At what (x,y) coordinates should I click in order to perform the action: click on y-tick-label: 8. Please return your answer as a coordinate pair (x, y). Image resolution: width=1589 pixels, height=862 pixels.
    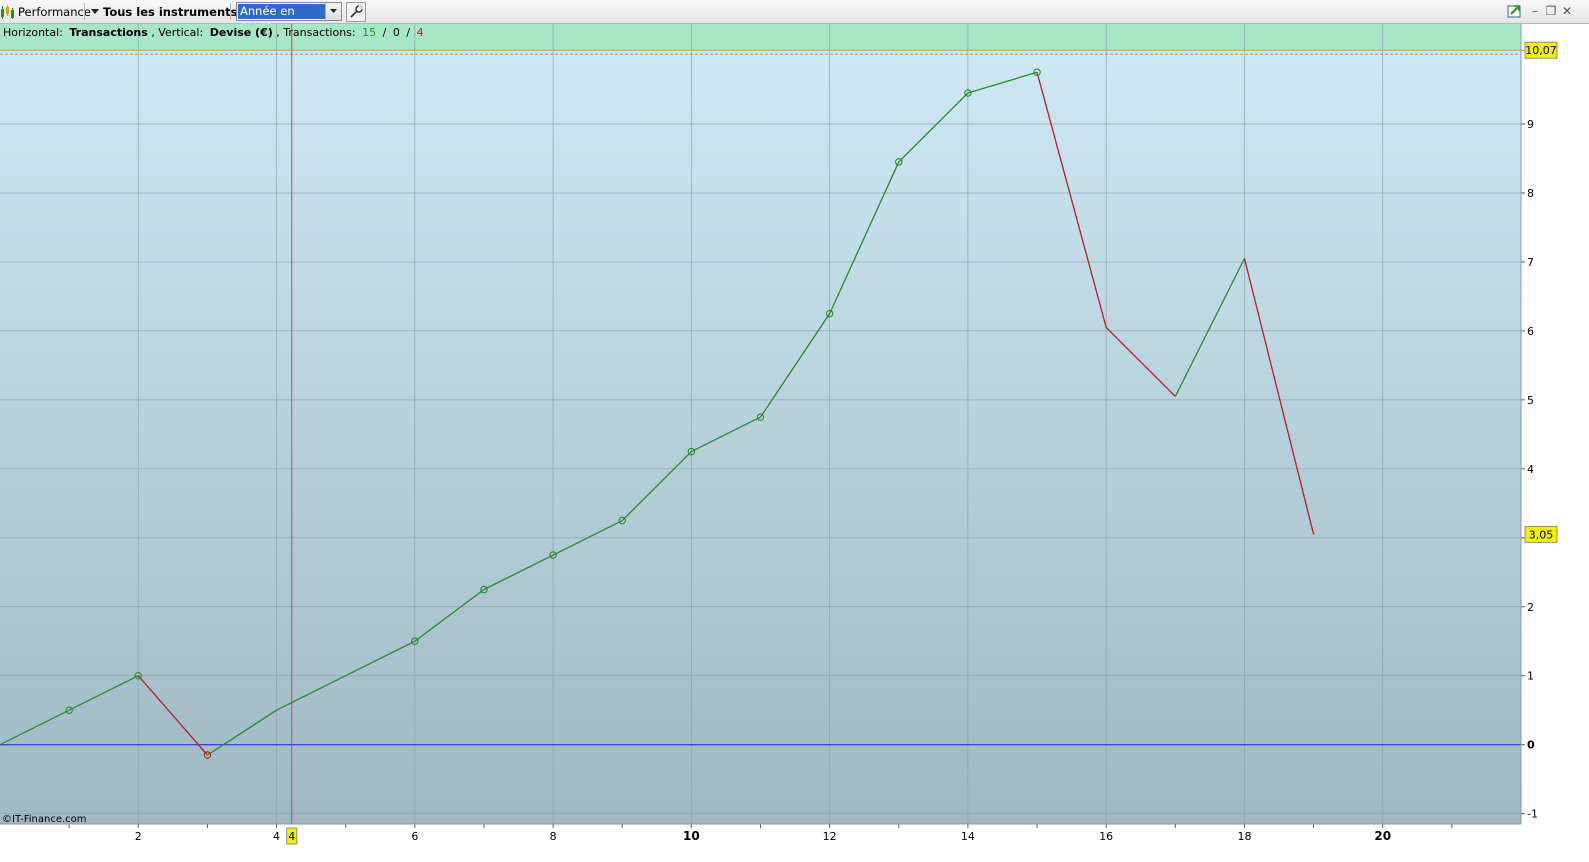
    Looking at the image, I should click on (1530, 193).